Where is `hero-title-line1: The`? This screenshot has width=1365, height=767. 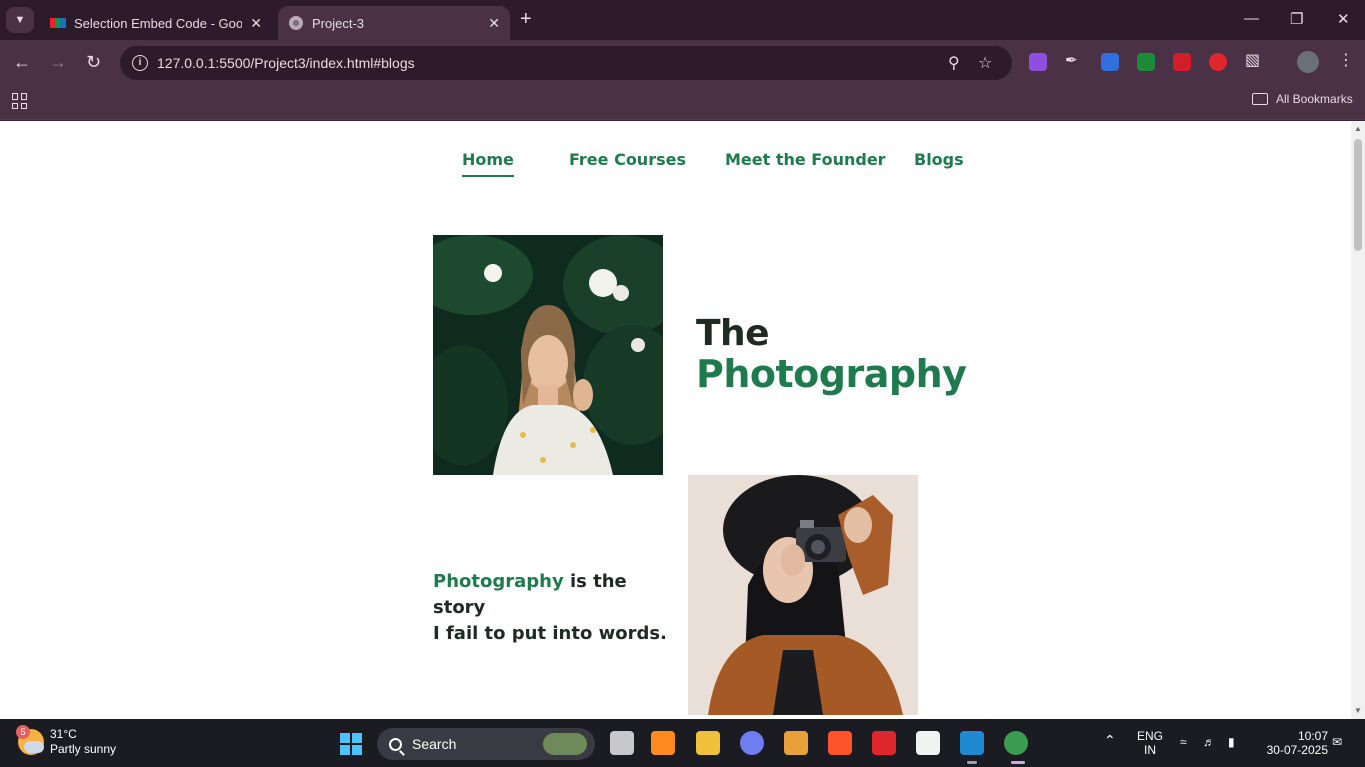
hero-title-line1: The is located at coordinates (733, 333).